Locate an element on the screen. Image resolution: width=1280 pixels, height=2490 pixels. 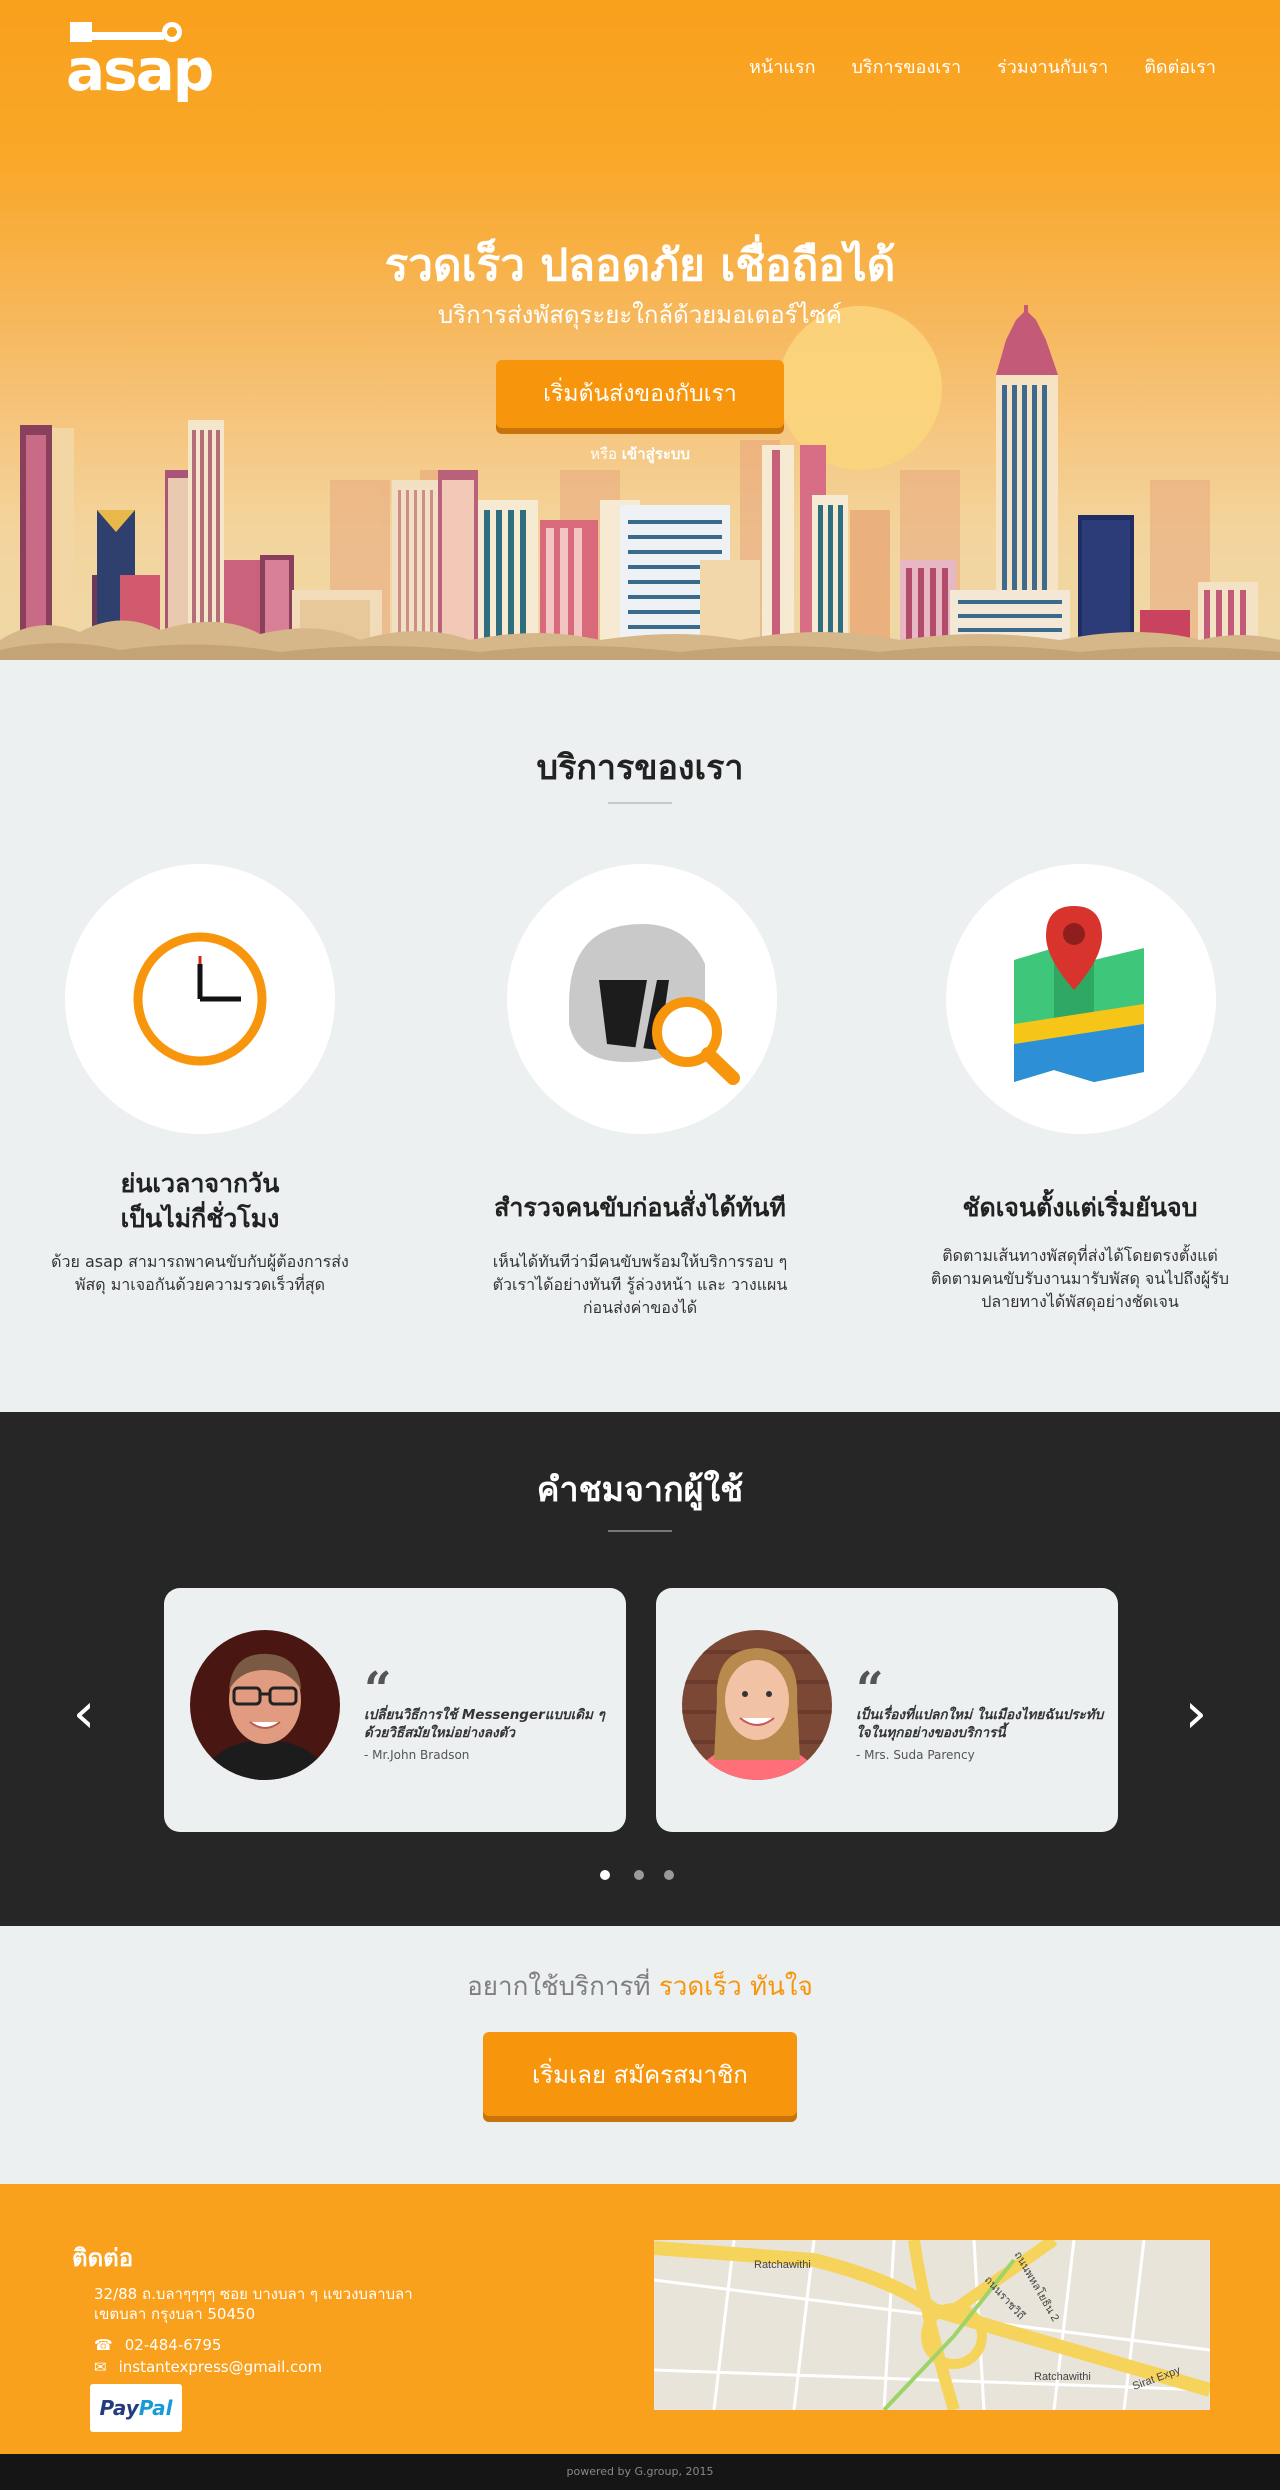
clock-icon is located at coordinates (200, 999).